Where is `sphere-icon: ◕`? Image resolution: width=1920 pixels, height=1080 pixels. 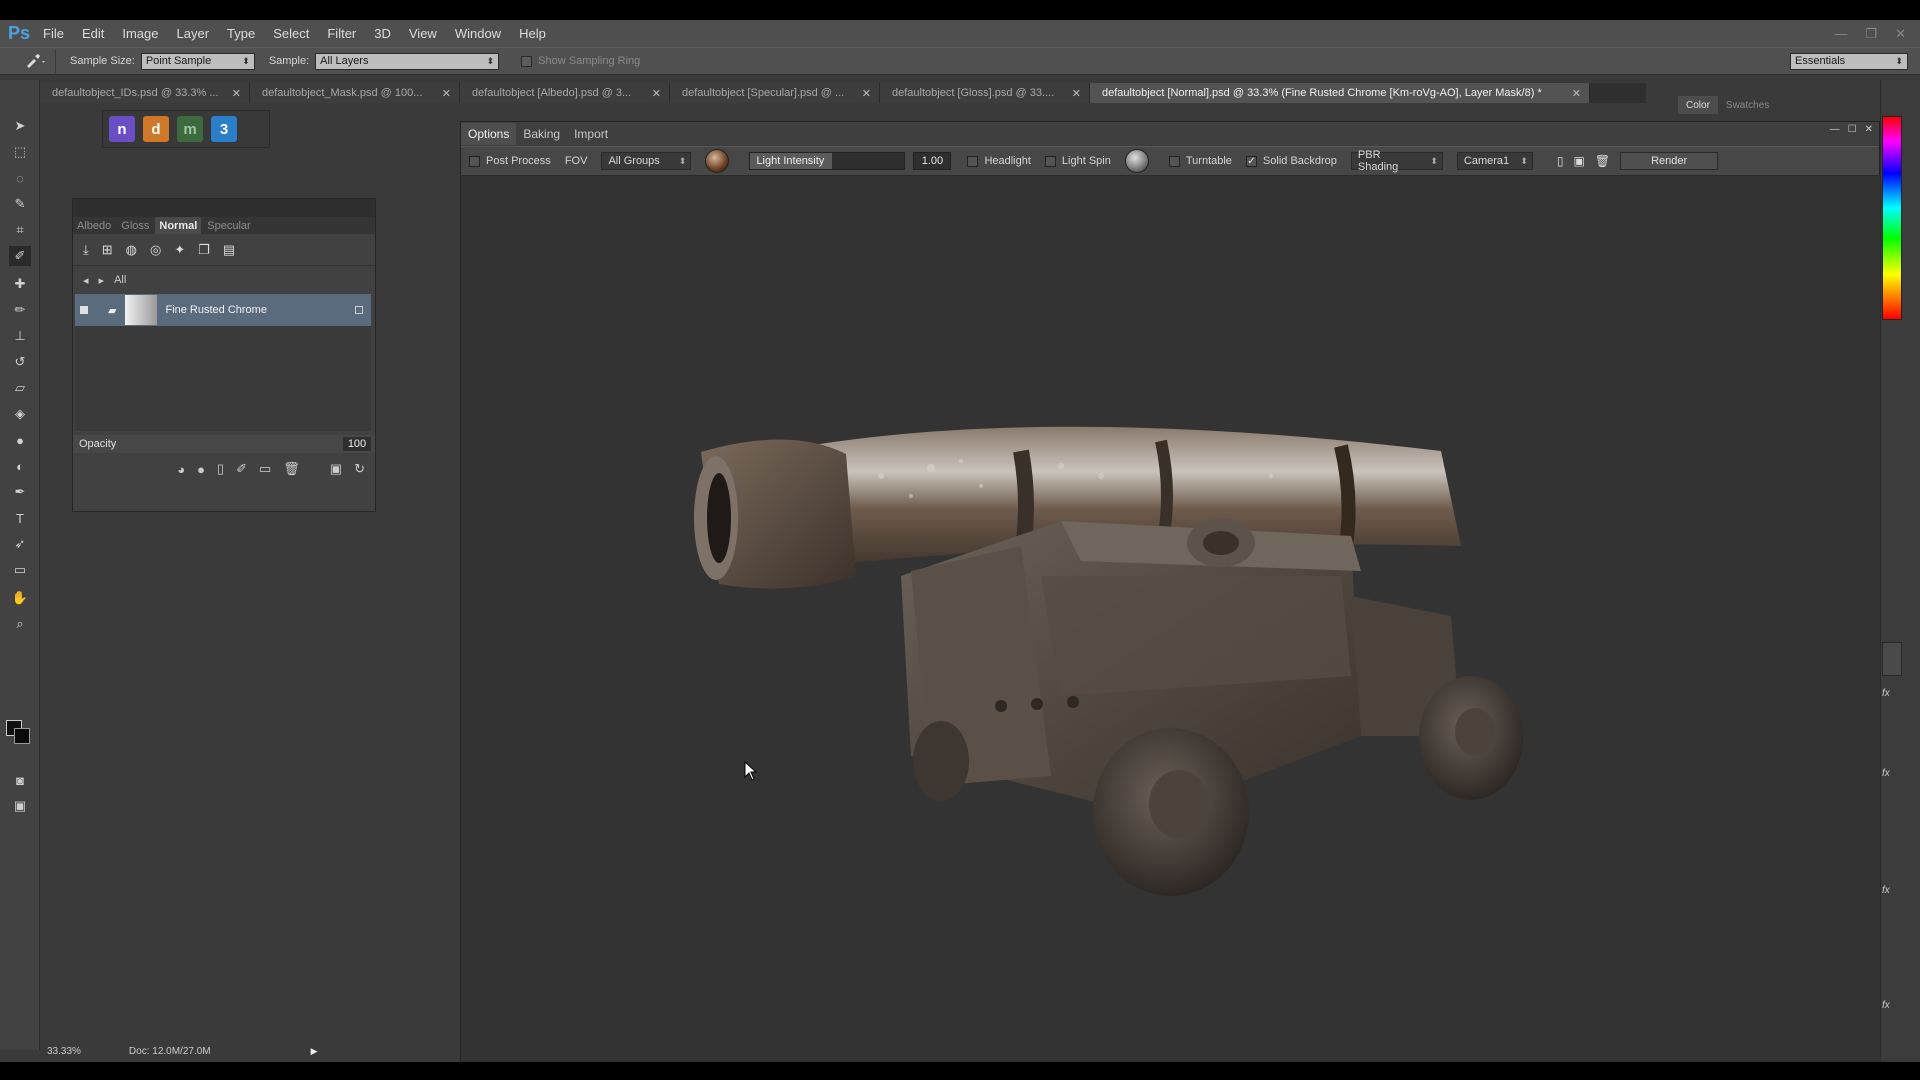 sphere-icon: ◕ is located at coordinates (181, 469).